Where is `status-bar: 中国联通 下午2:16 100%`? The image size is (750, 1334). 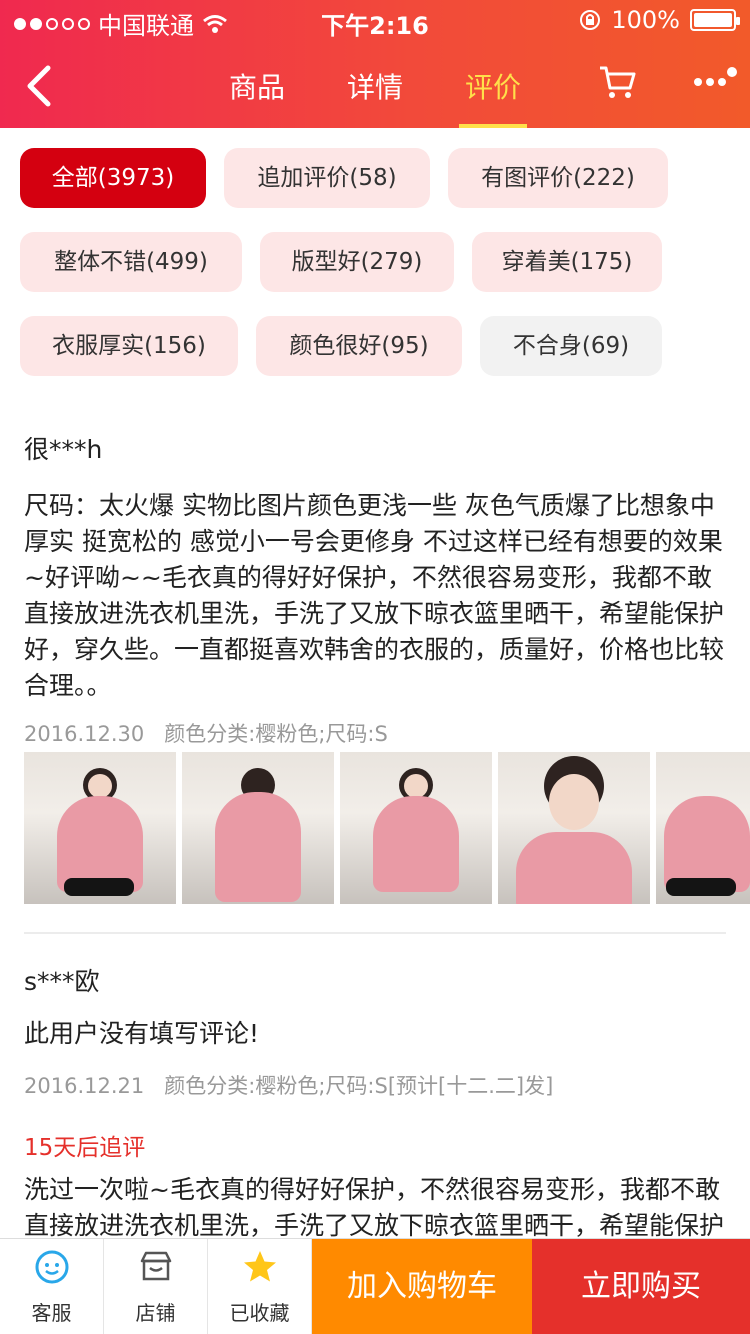 status-bar: 中国联通 下午2:16 100% is located at coordinates (375, 20).